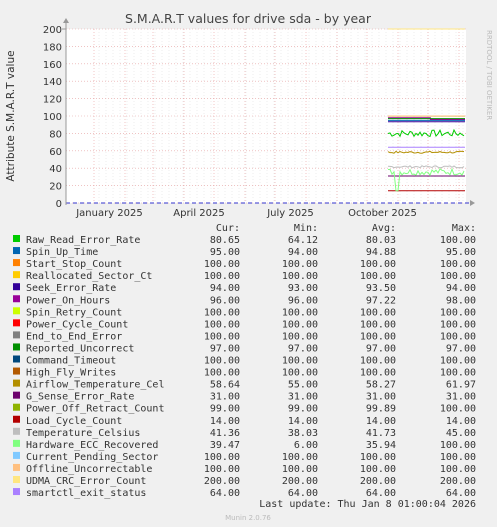 Image resolution: width=497 pixels, height=527 pixels. Describe the element at coordinates (248, 518) in the screenshot. I see `footer-version: Munin 2.0.76` at that location.